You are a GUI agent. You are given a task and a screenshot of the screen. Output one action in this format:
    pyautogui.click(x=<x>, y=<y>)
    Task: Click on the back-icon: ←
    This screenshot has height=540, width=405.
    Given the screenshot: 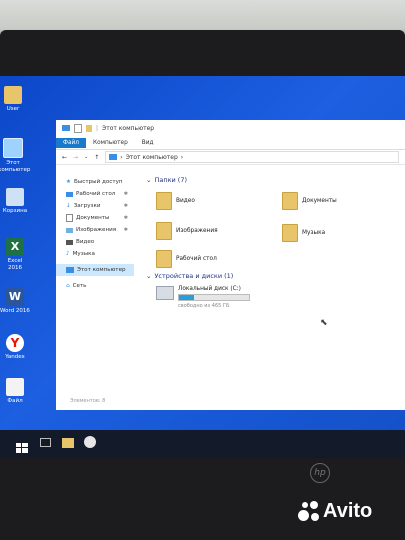 What is the action you would take?
    pyautogui.click(x=64, y=157)
    